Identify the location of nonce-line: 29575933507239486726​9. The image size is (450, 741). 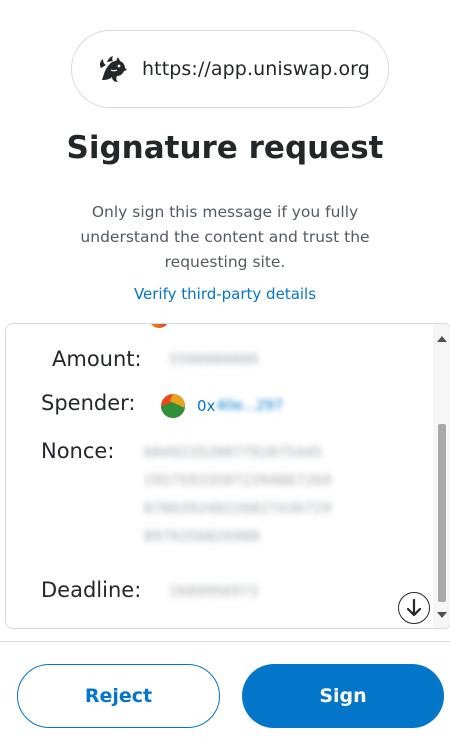
(238, 481).